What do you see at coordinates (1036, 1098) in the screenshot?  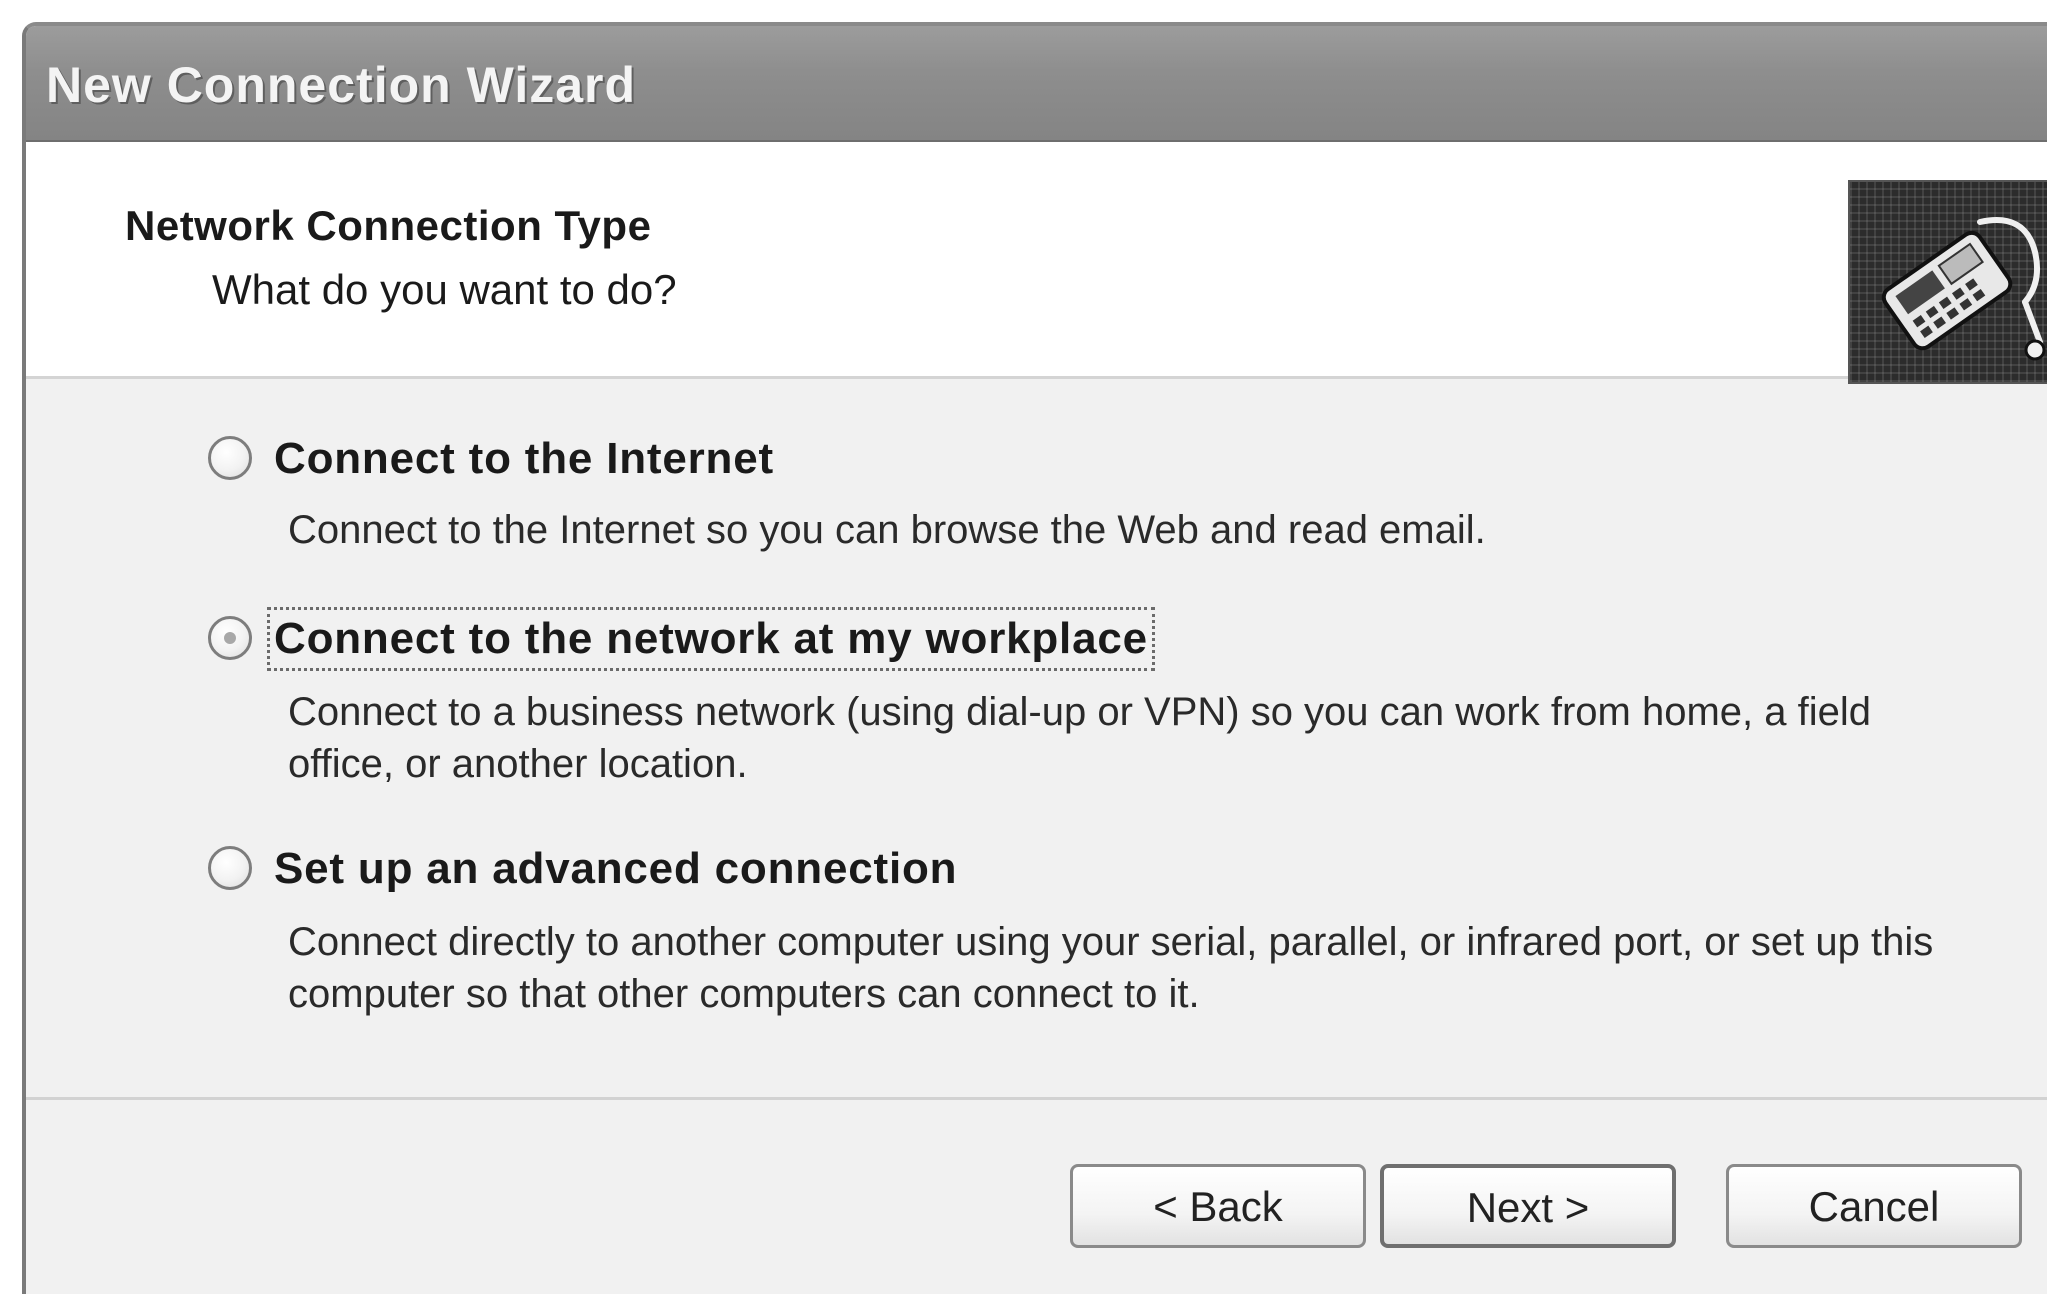 I see `footer-divider` at bounding box center [1036, 1098].